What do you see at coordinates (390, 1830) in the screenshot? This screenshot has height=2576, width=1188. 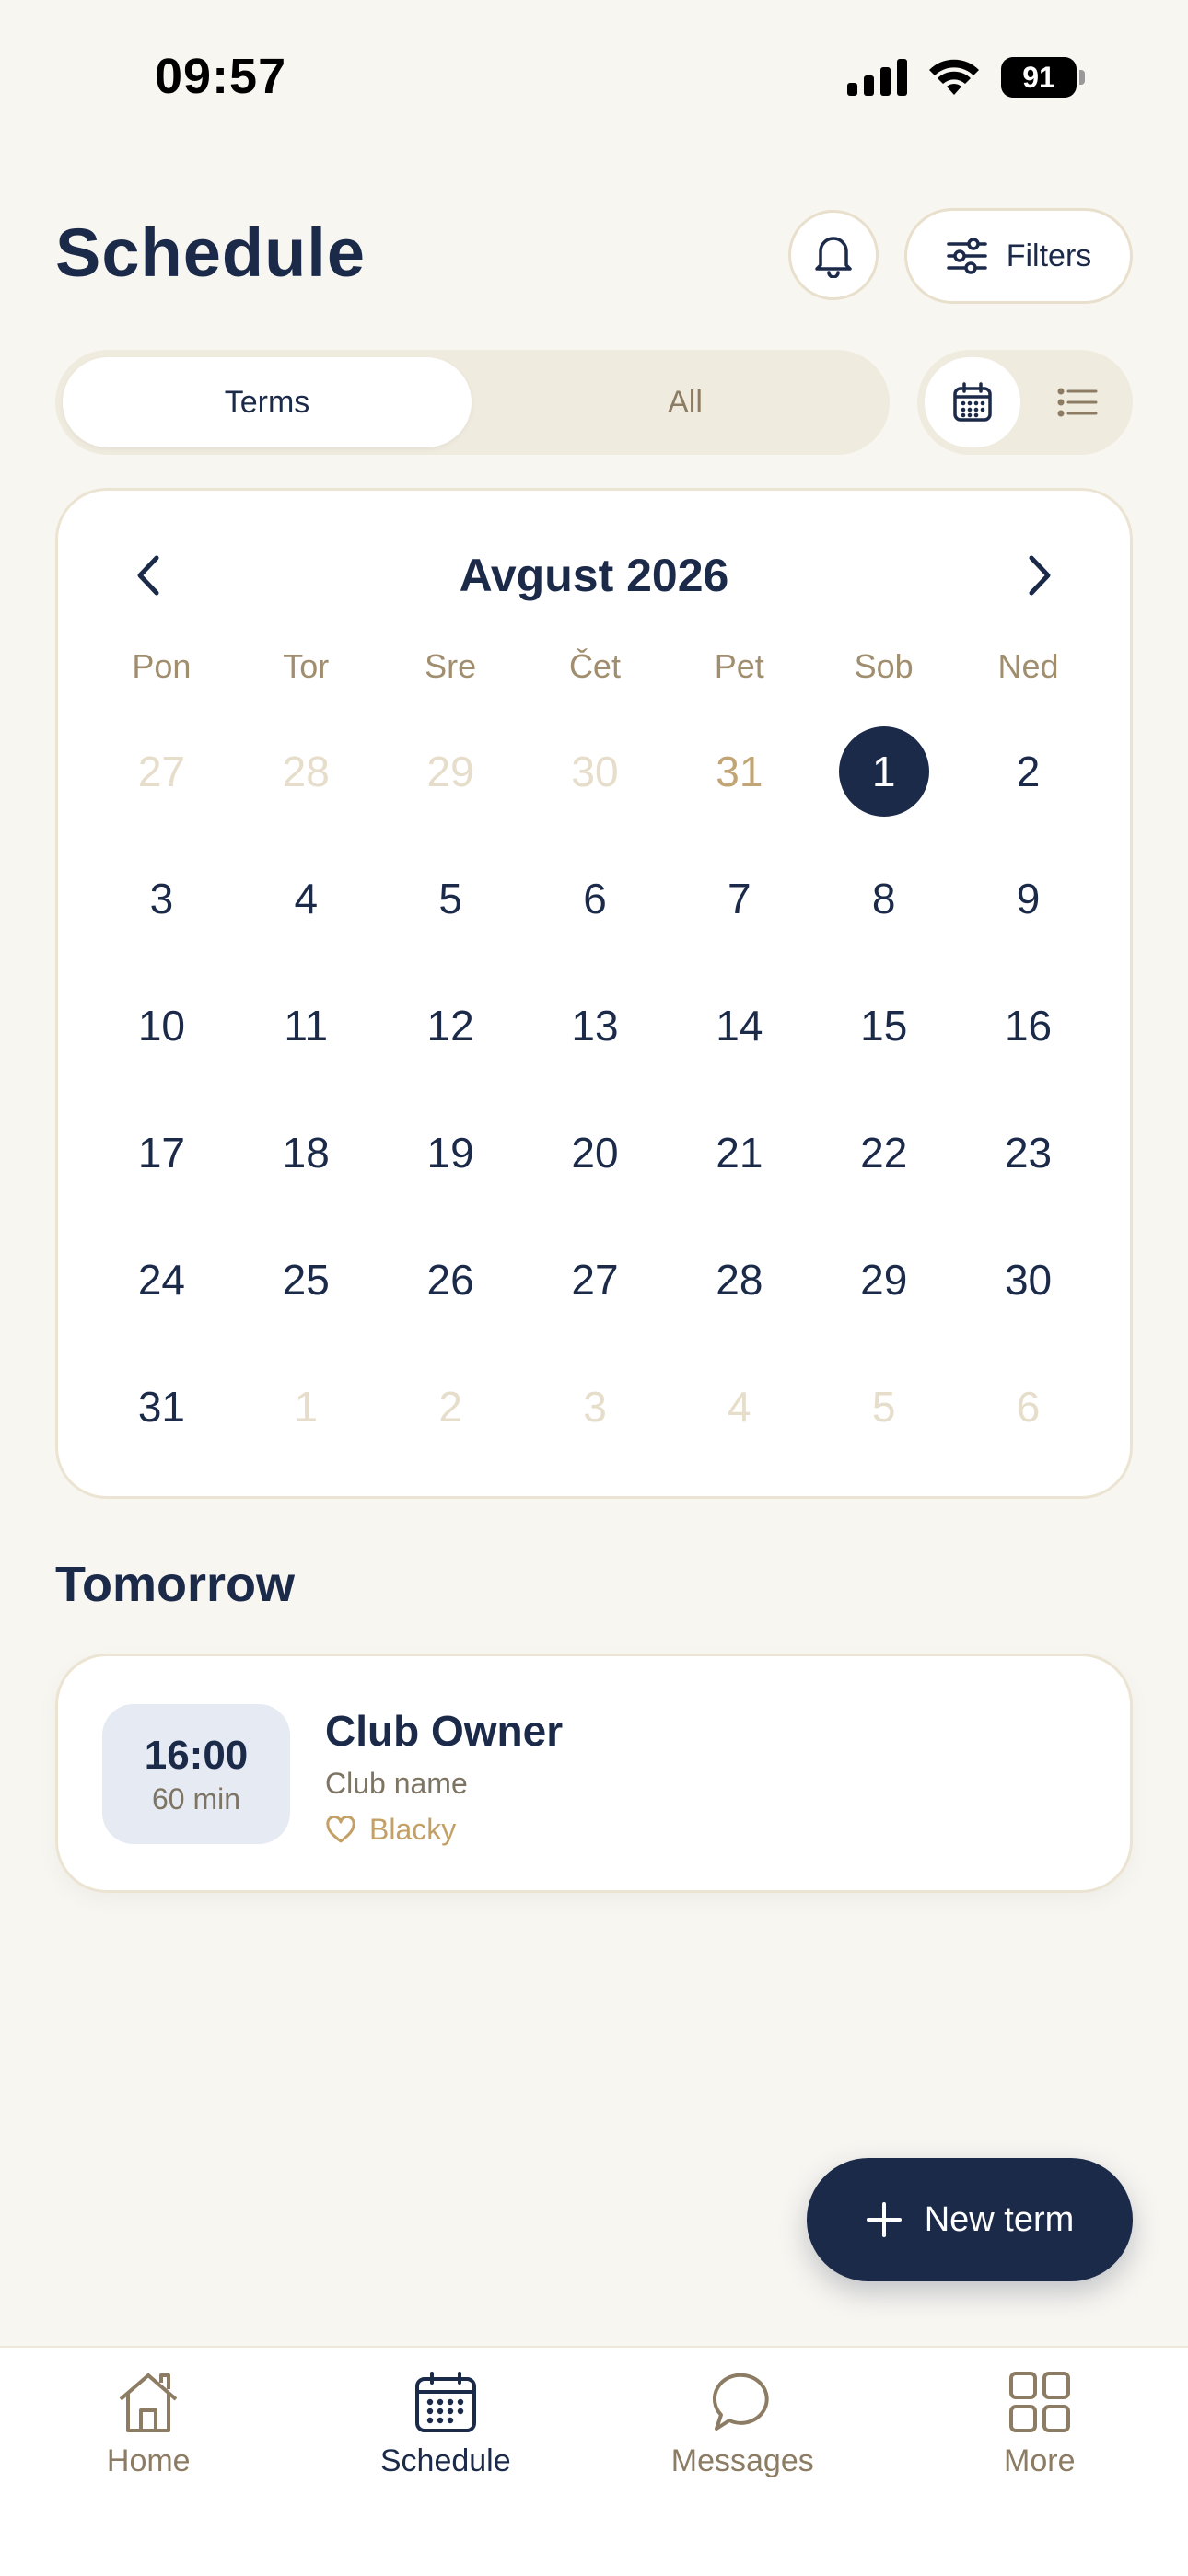 I see `event-favorite: Blacky` at bounding box center [390, 1830].